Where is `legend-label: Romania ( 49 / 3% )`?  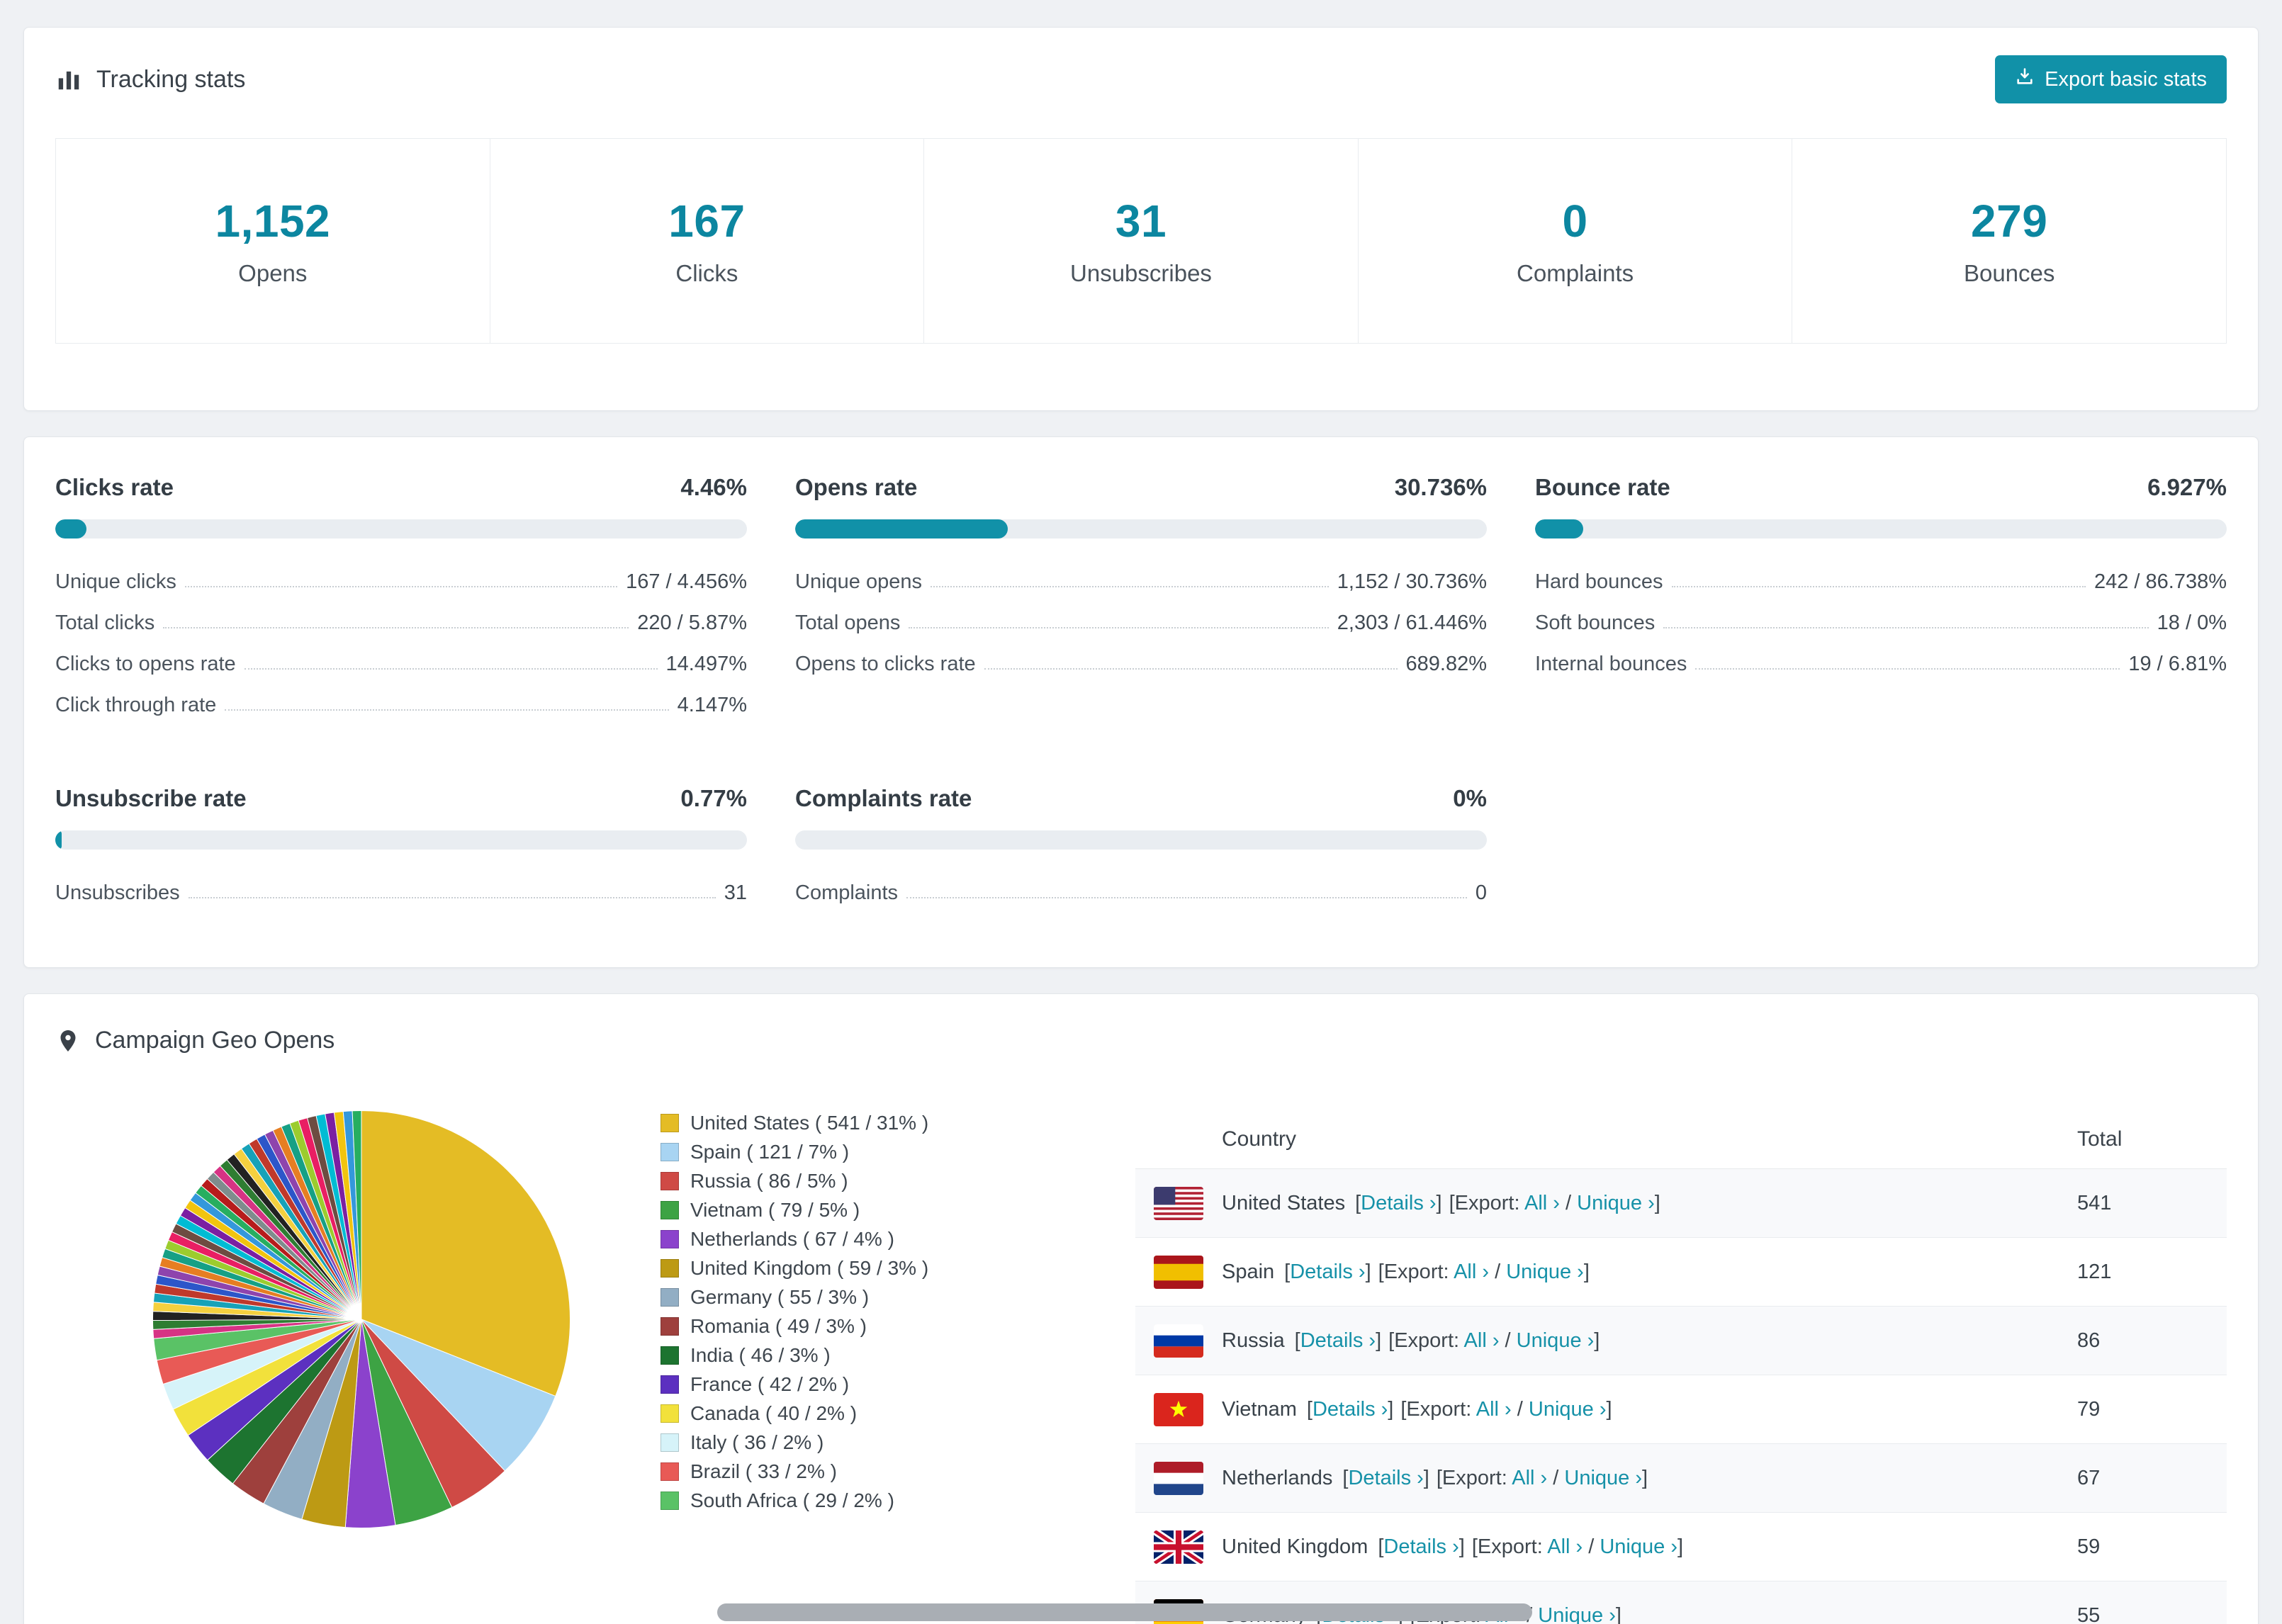
legend-label: Romania ( 49 / 3% ) is located at coordinates (778, 1325).